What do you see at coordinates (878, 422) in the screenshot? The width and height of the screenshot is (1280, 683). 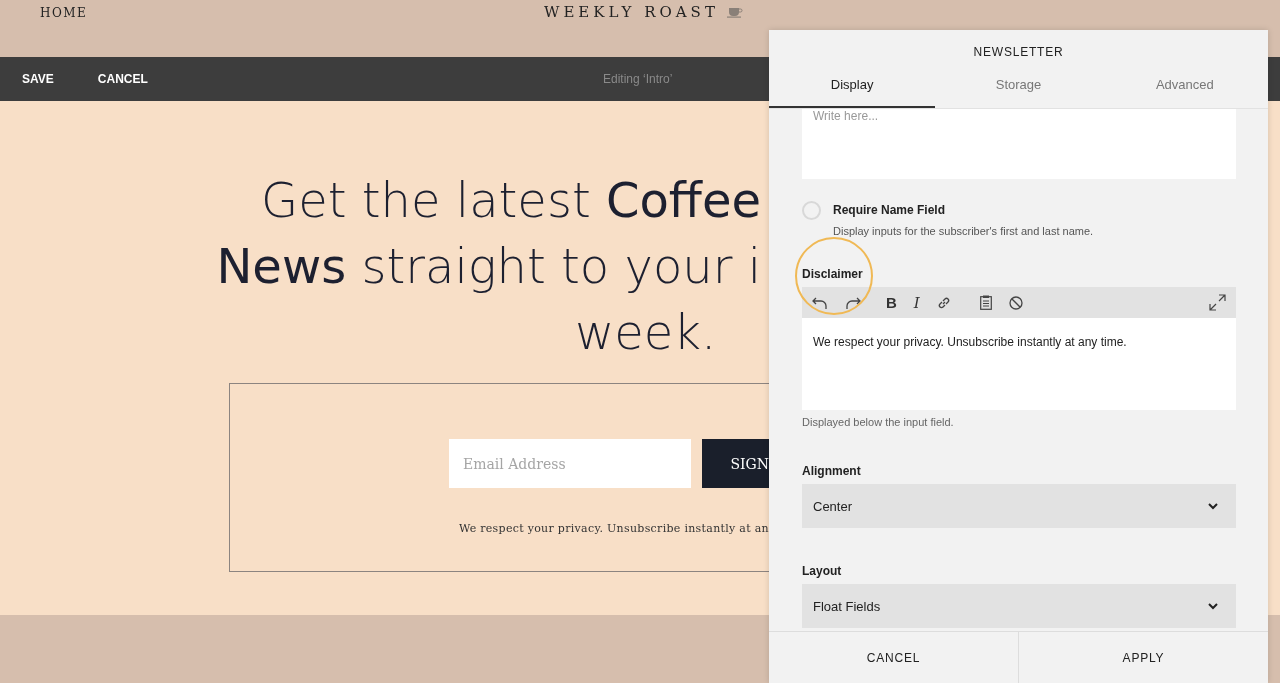 I see `help-text: Displayed below the input field.` at bounding box center [878, 422].